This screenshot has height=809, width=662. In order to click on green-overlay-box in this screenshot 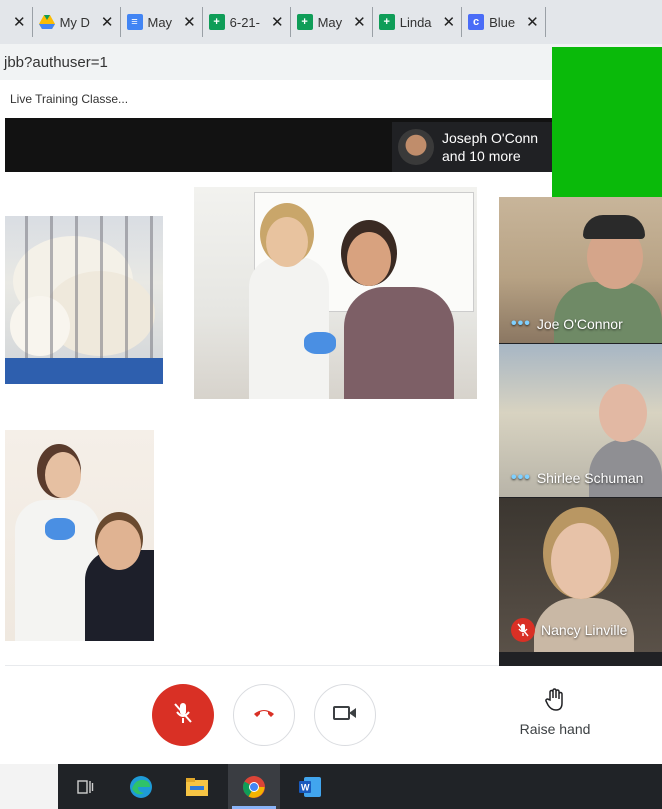, I will do `click(607, 122)`.